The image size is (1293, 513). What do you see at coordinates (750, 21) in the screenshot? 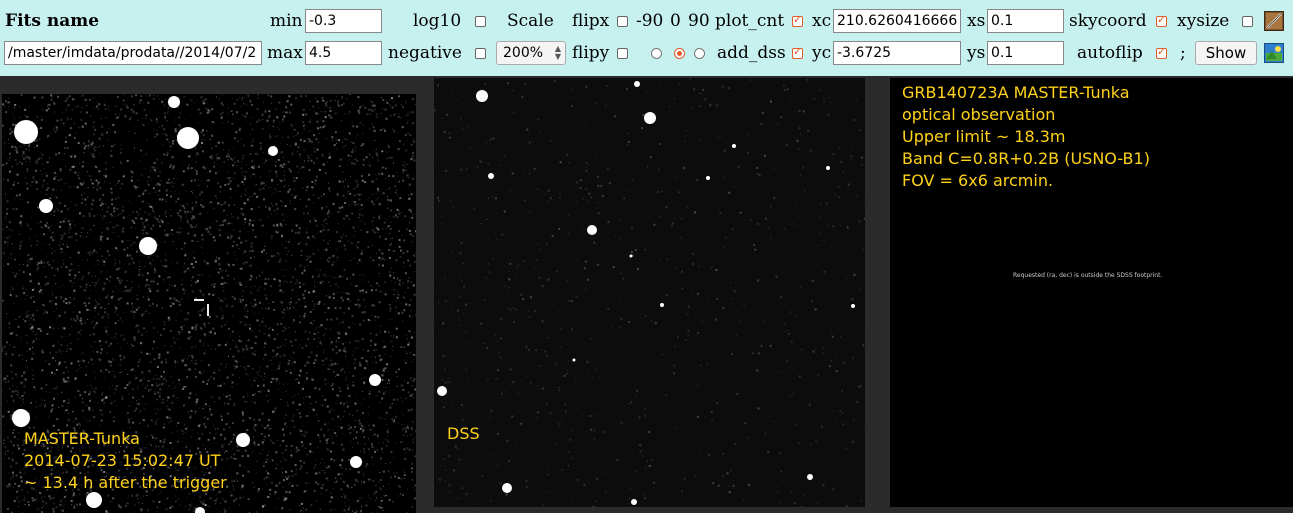
I see `plot-cnt-label: plot_cnt` at bounding box center [750, 21].